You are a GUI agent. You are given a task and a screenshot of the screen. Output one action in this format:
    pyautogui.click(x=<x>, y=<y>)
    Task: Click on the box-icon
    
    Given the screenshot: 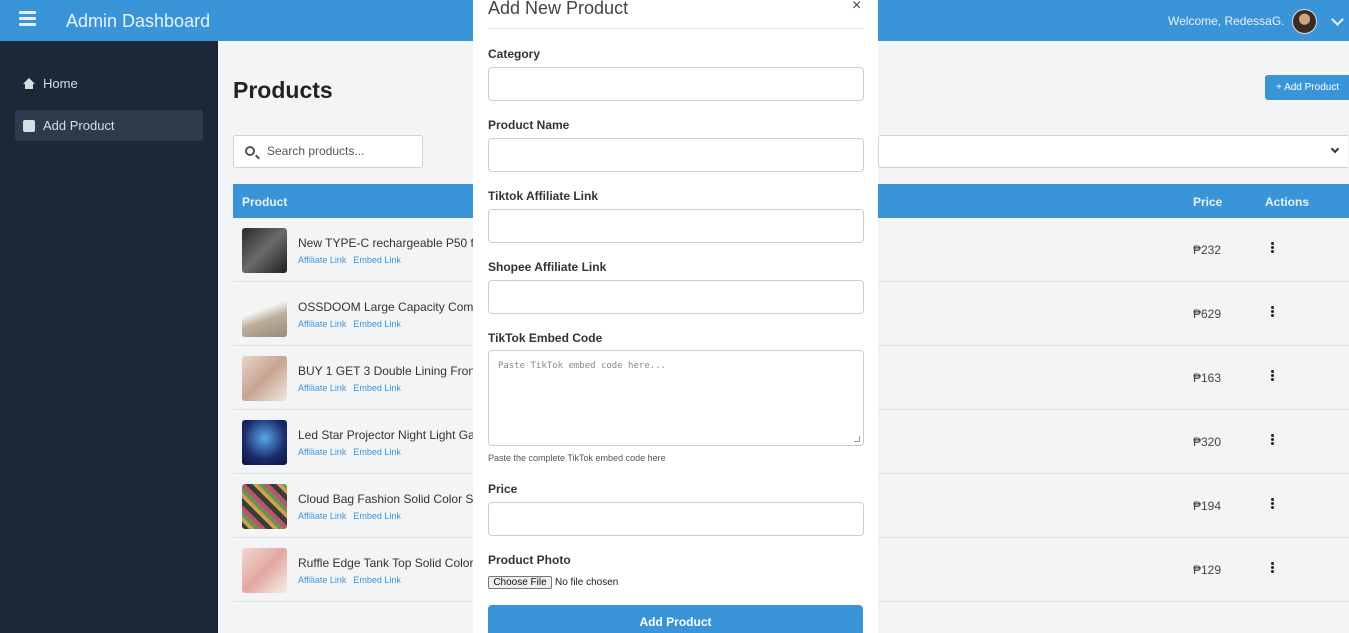 What is the action you would take?
    pyautogui.click(x=29, y=125)
    